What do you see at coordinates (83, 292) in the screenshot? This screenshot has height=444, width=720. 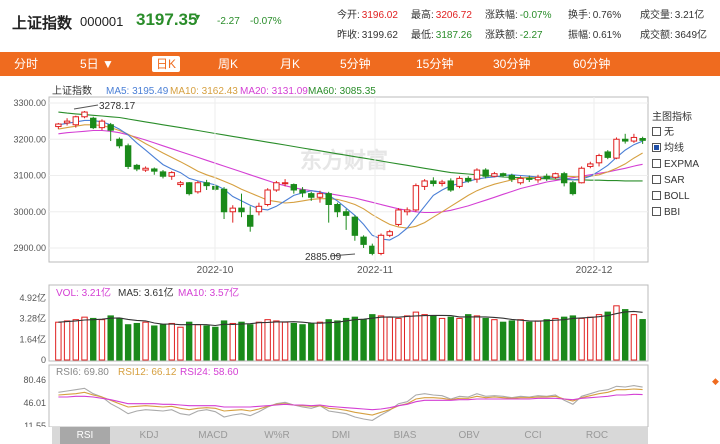 I see `vol-legend: VOL: 3.21亿` at bounding box center [83, 292].